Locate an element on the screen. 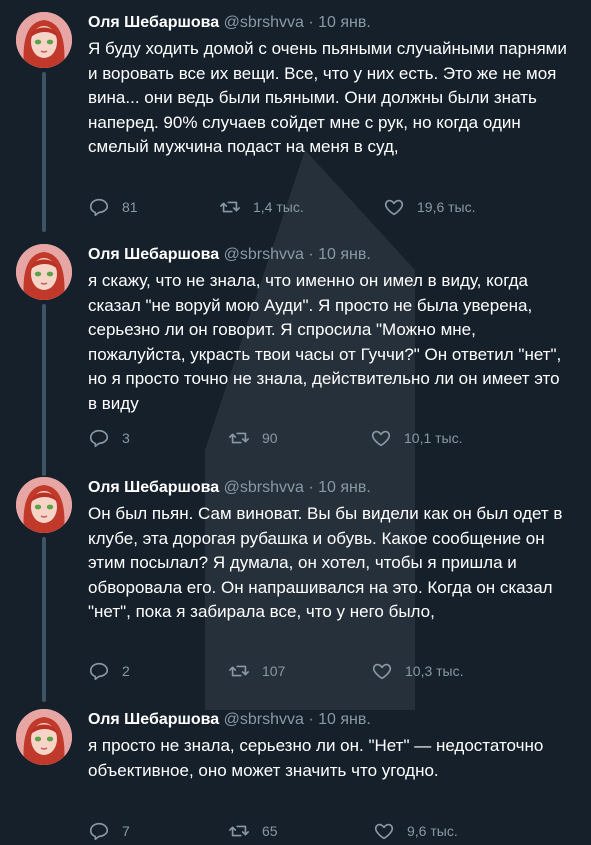 The width and height of the screenshot is (591, 845). like-button: 19,6 тыс. is located at coordinates (429, 207).